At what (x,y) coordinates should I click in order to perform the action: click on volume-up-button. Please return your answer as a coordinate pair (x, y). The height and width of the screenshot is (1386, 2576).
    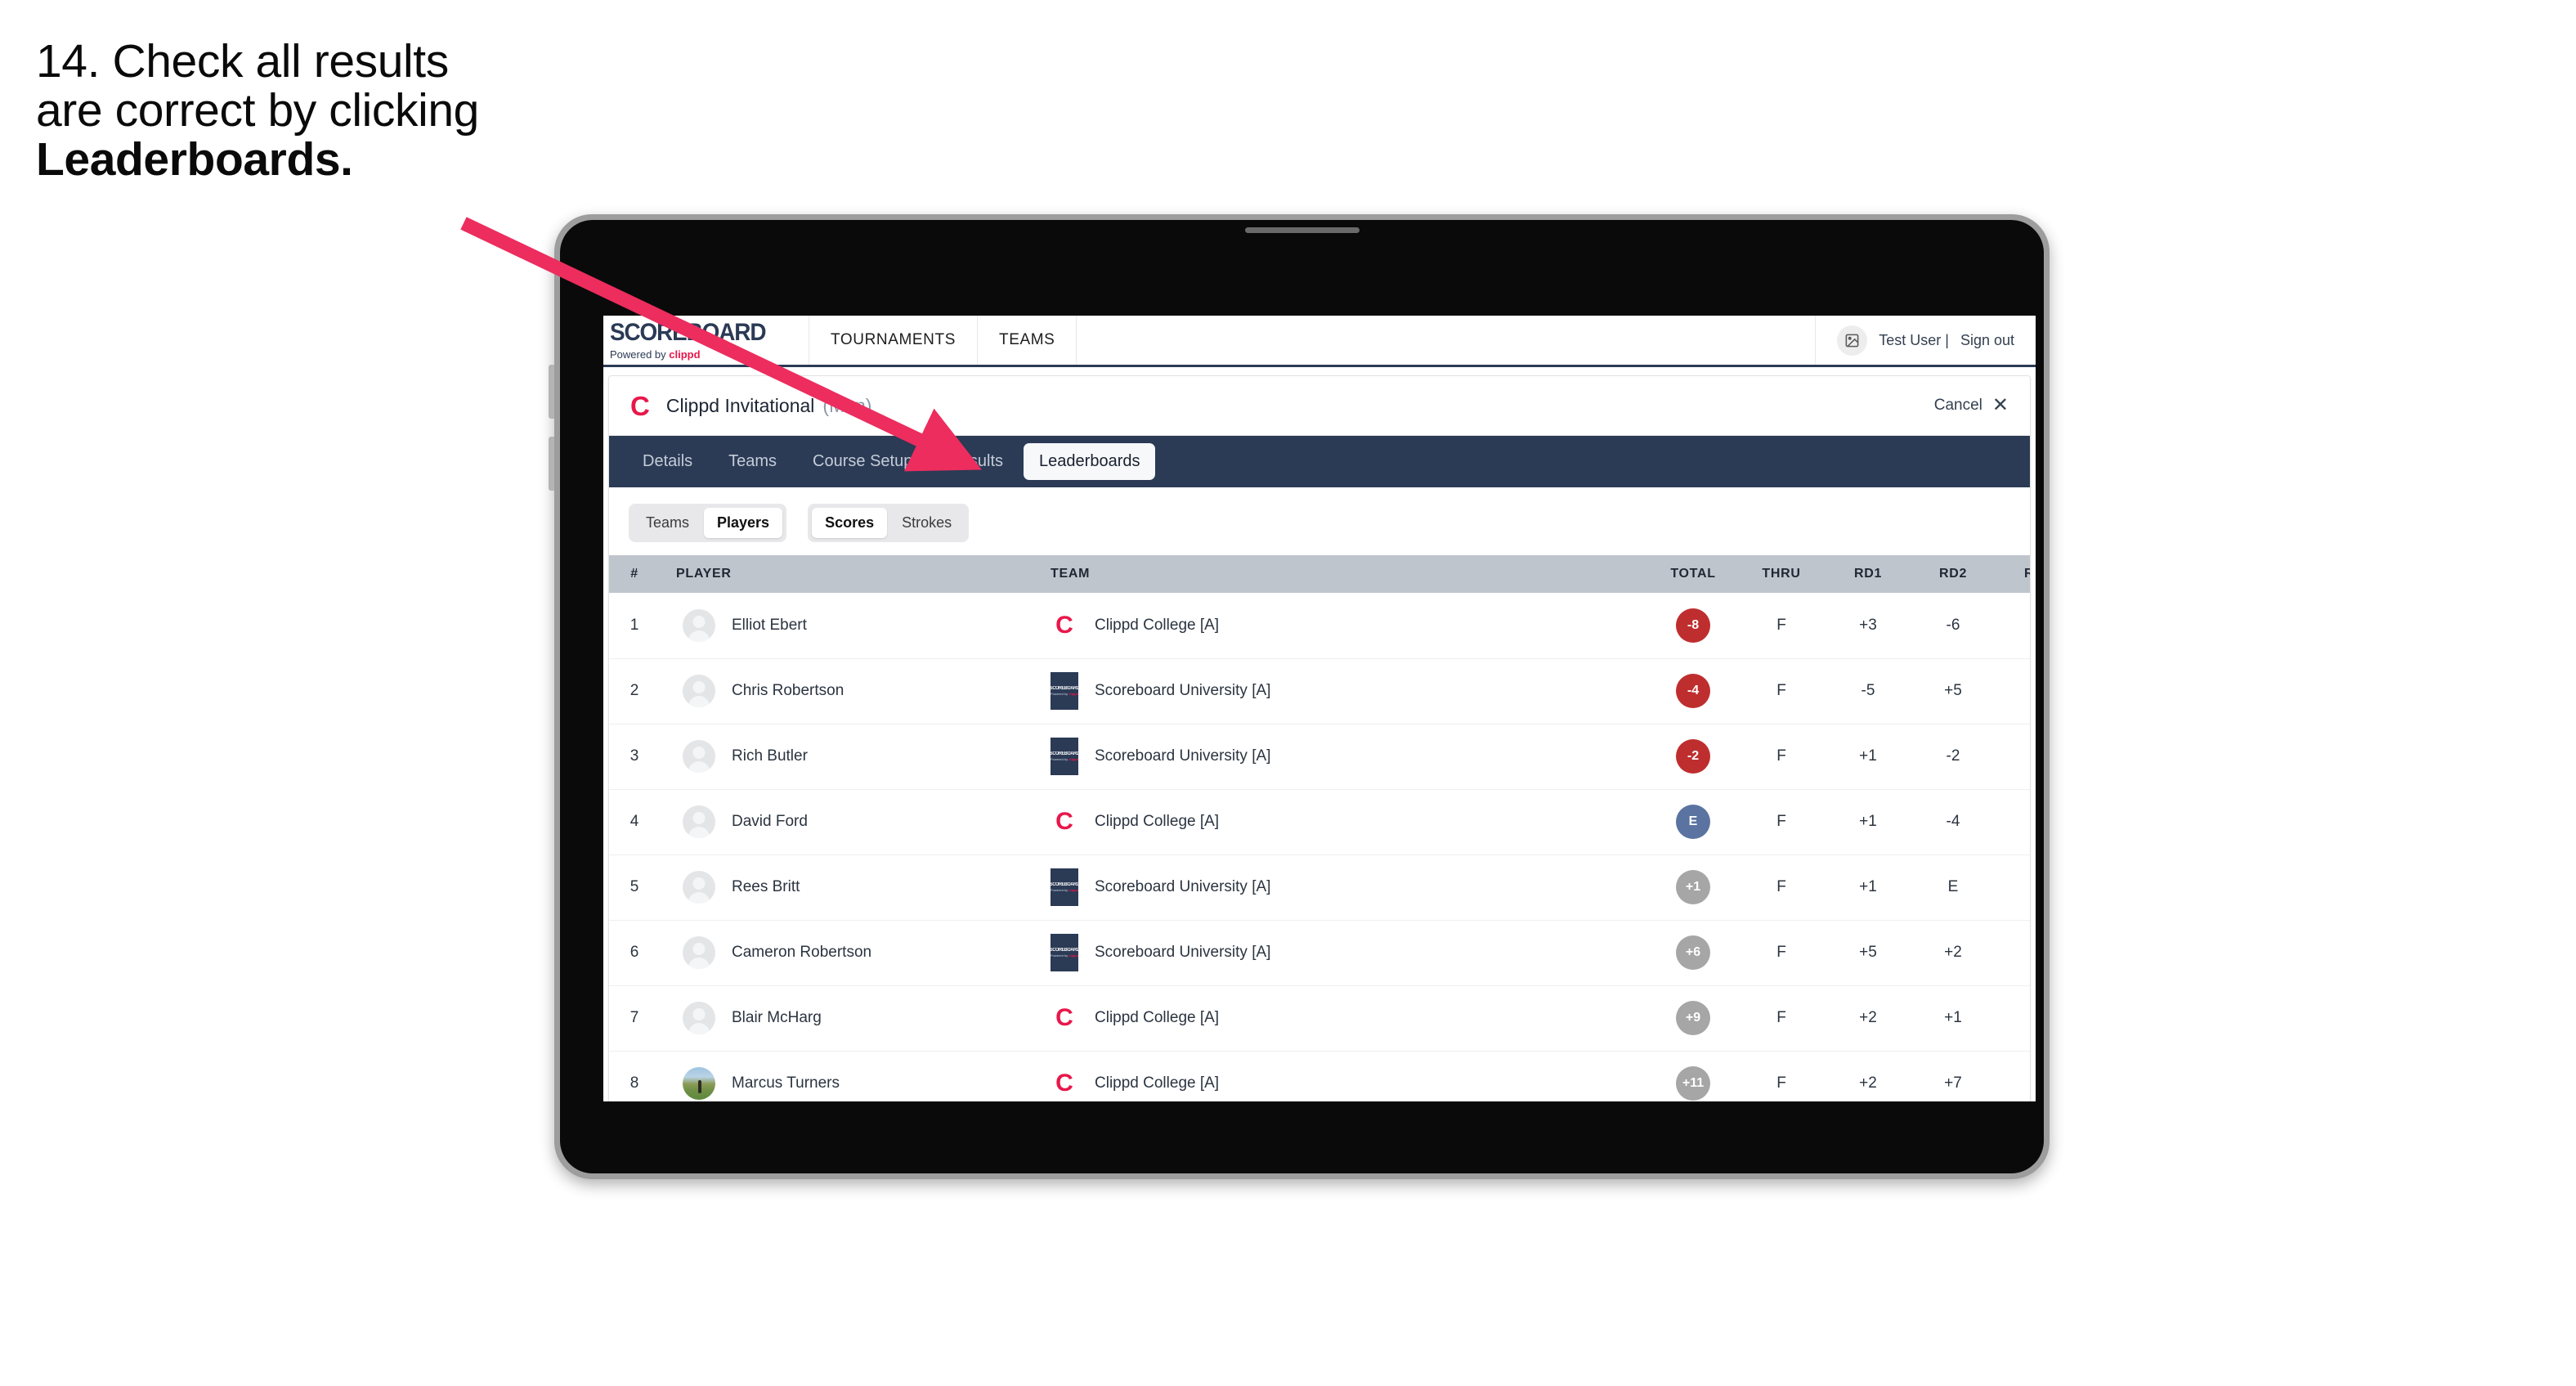
    Looking at the image, I should click on (552, 392).